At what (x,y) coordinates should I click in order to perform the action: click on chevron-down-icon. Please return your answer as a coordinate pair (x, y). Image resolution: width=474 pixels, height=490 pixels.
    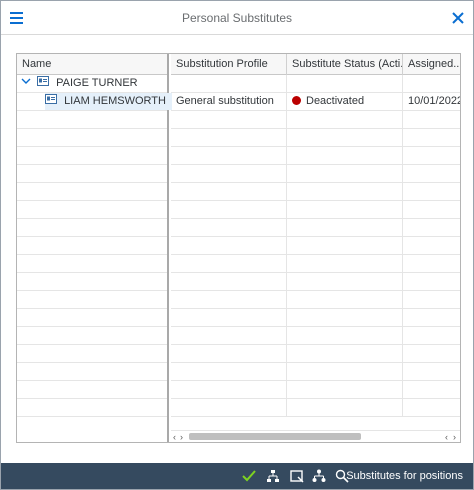
    Looking at the image, I should click on (26, 83).